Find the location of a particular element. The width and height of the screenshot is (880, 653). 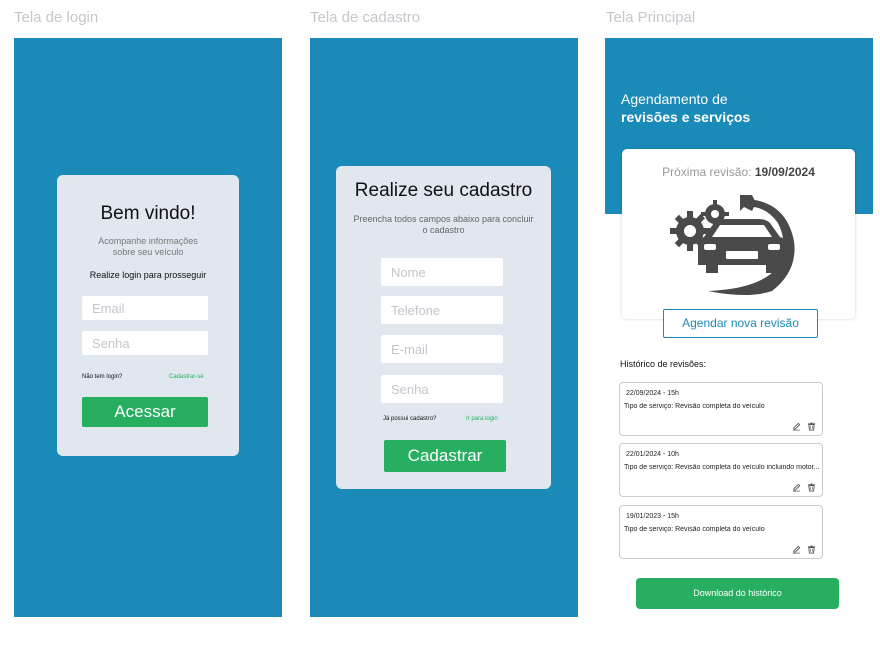

register-button: Cadastrar is located at coordinates (445, 456).